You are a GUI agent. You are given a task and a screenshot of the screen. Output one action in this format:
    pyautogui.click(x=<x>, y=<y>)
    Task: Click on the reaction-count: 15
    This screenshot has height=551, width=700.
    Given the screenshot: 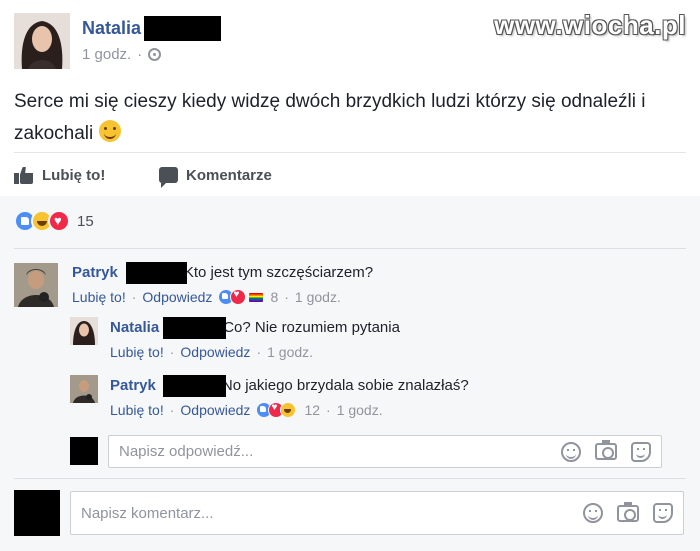 What is the action you would take?
    pyautogui.click(x=85, y=221)
    